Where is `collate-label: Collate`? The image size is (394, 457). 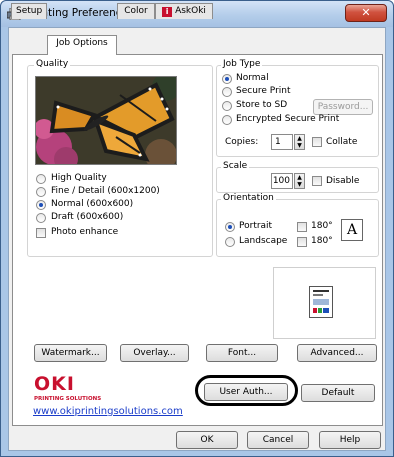
collate-label: Collate is located at coordinates (342, 142).